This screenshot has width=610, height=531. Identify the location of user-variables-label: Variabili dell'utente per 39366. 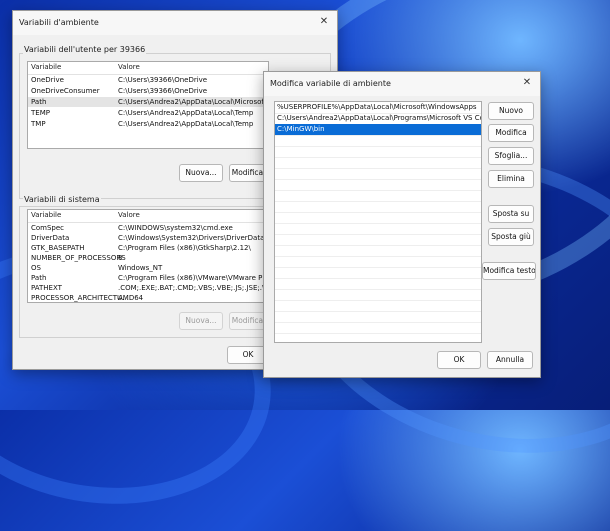
(85, 49).